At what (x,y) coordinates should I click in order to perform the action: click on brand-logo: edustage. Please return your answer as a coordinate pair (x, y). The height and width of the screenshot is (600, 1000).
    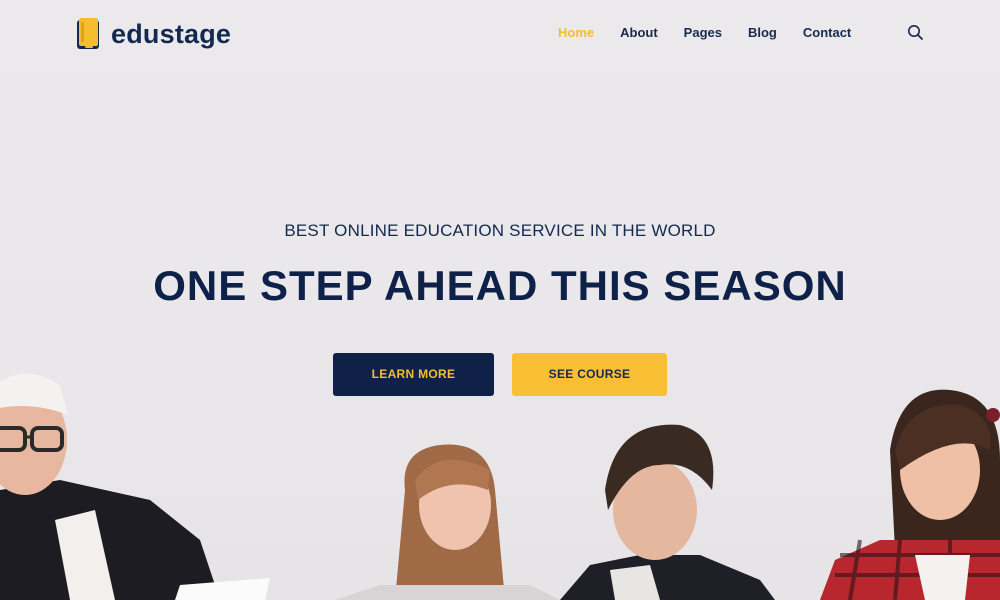
    Looking at the image, I should click on (153, 34).